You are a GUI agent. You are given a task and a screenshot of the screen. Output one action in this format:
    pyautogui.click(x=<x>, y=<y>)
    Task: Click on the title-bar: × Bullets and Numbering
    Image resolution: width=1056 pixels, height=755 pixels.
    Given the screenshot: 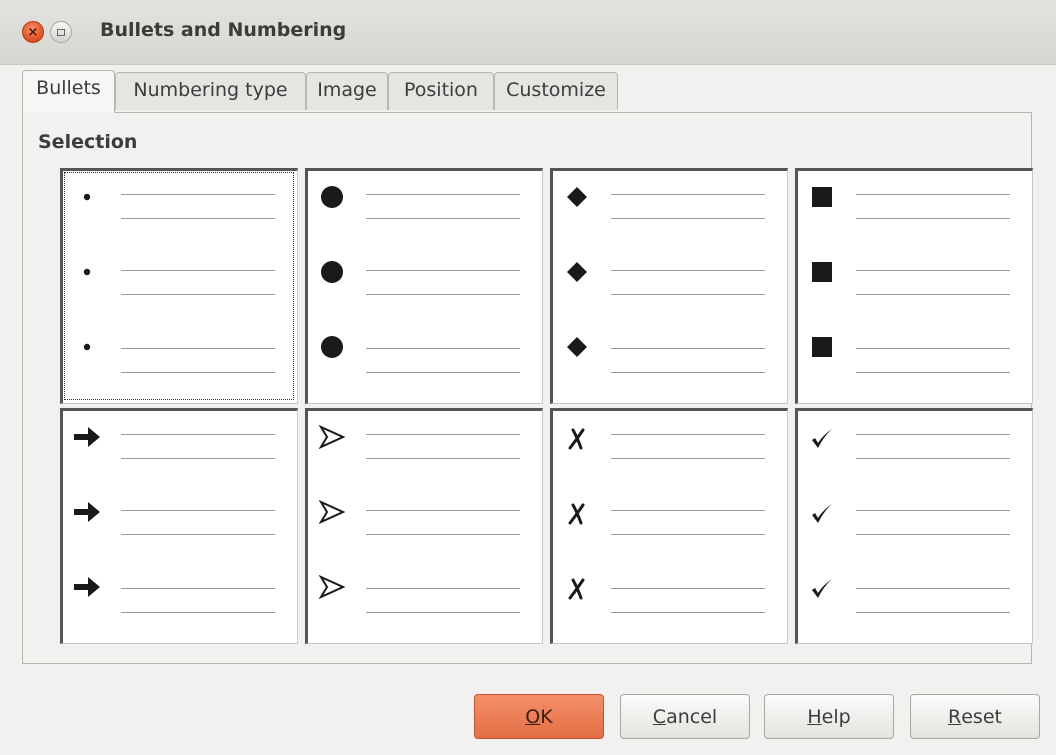 What is the action you would take?
    pyautogui.click(x=528, y=32)
    